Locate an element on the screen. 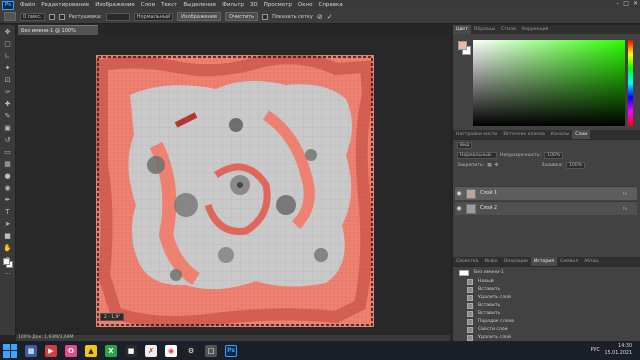  steam-icon: ⚙ is located at coordinates (191, 350).